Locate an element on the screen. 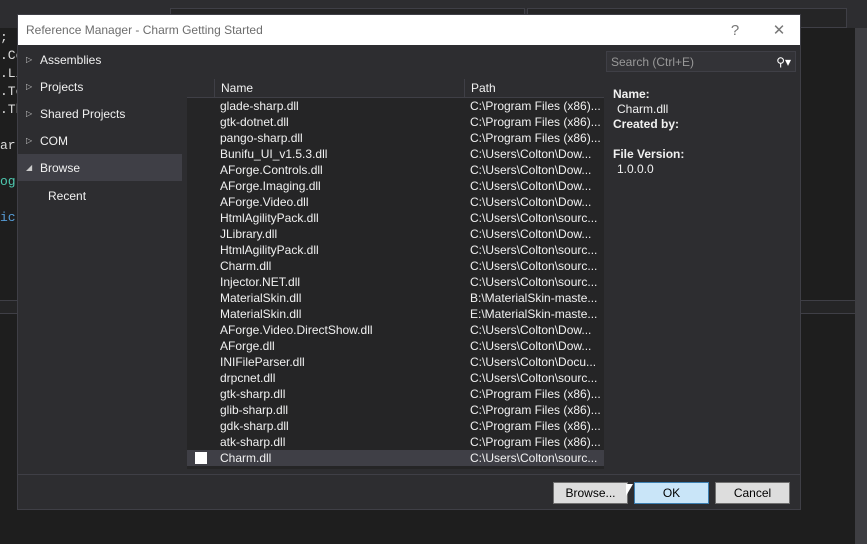  checkbox is located at coordinates (200, 458).